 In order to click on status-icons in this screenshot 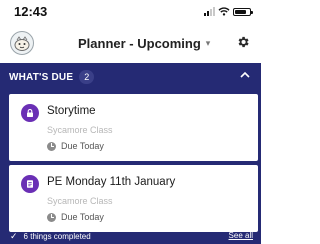, I will do `click(228, 11)`.